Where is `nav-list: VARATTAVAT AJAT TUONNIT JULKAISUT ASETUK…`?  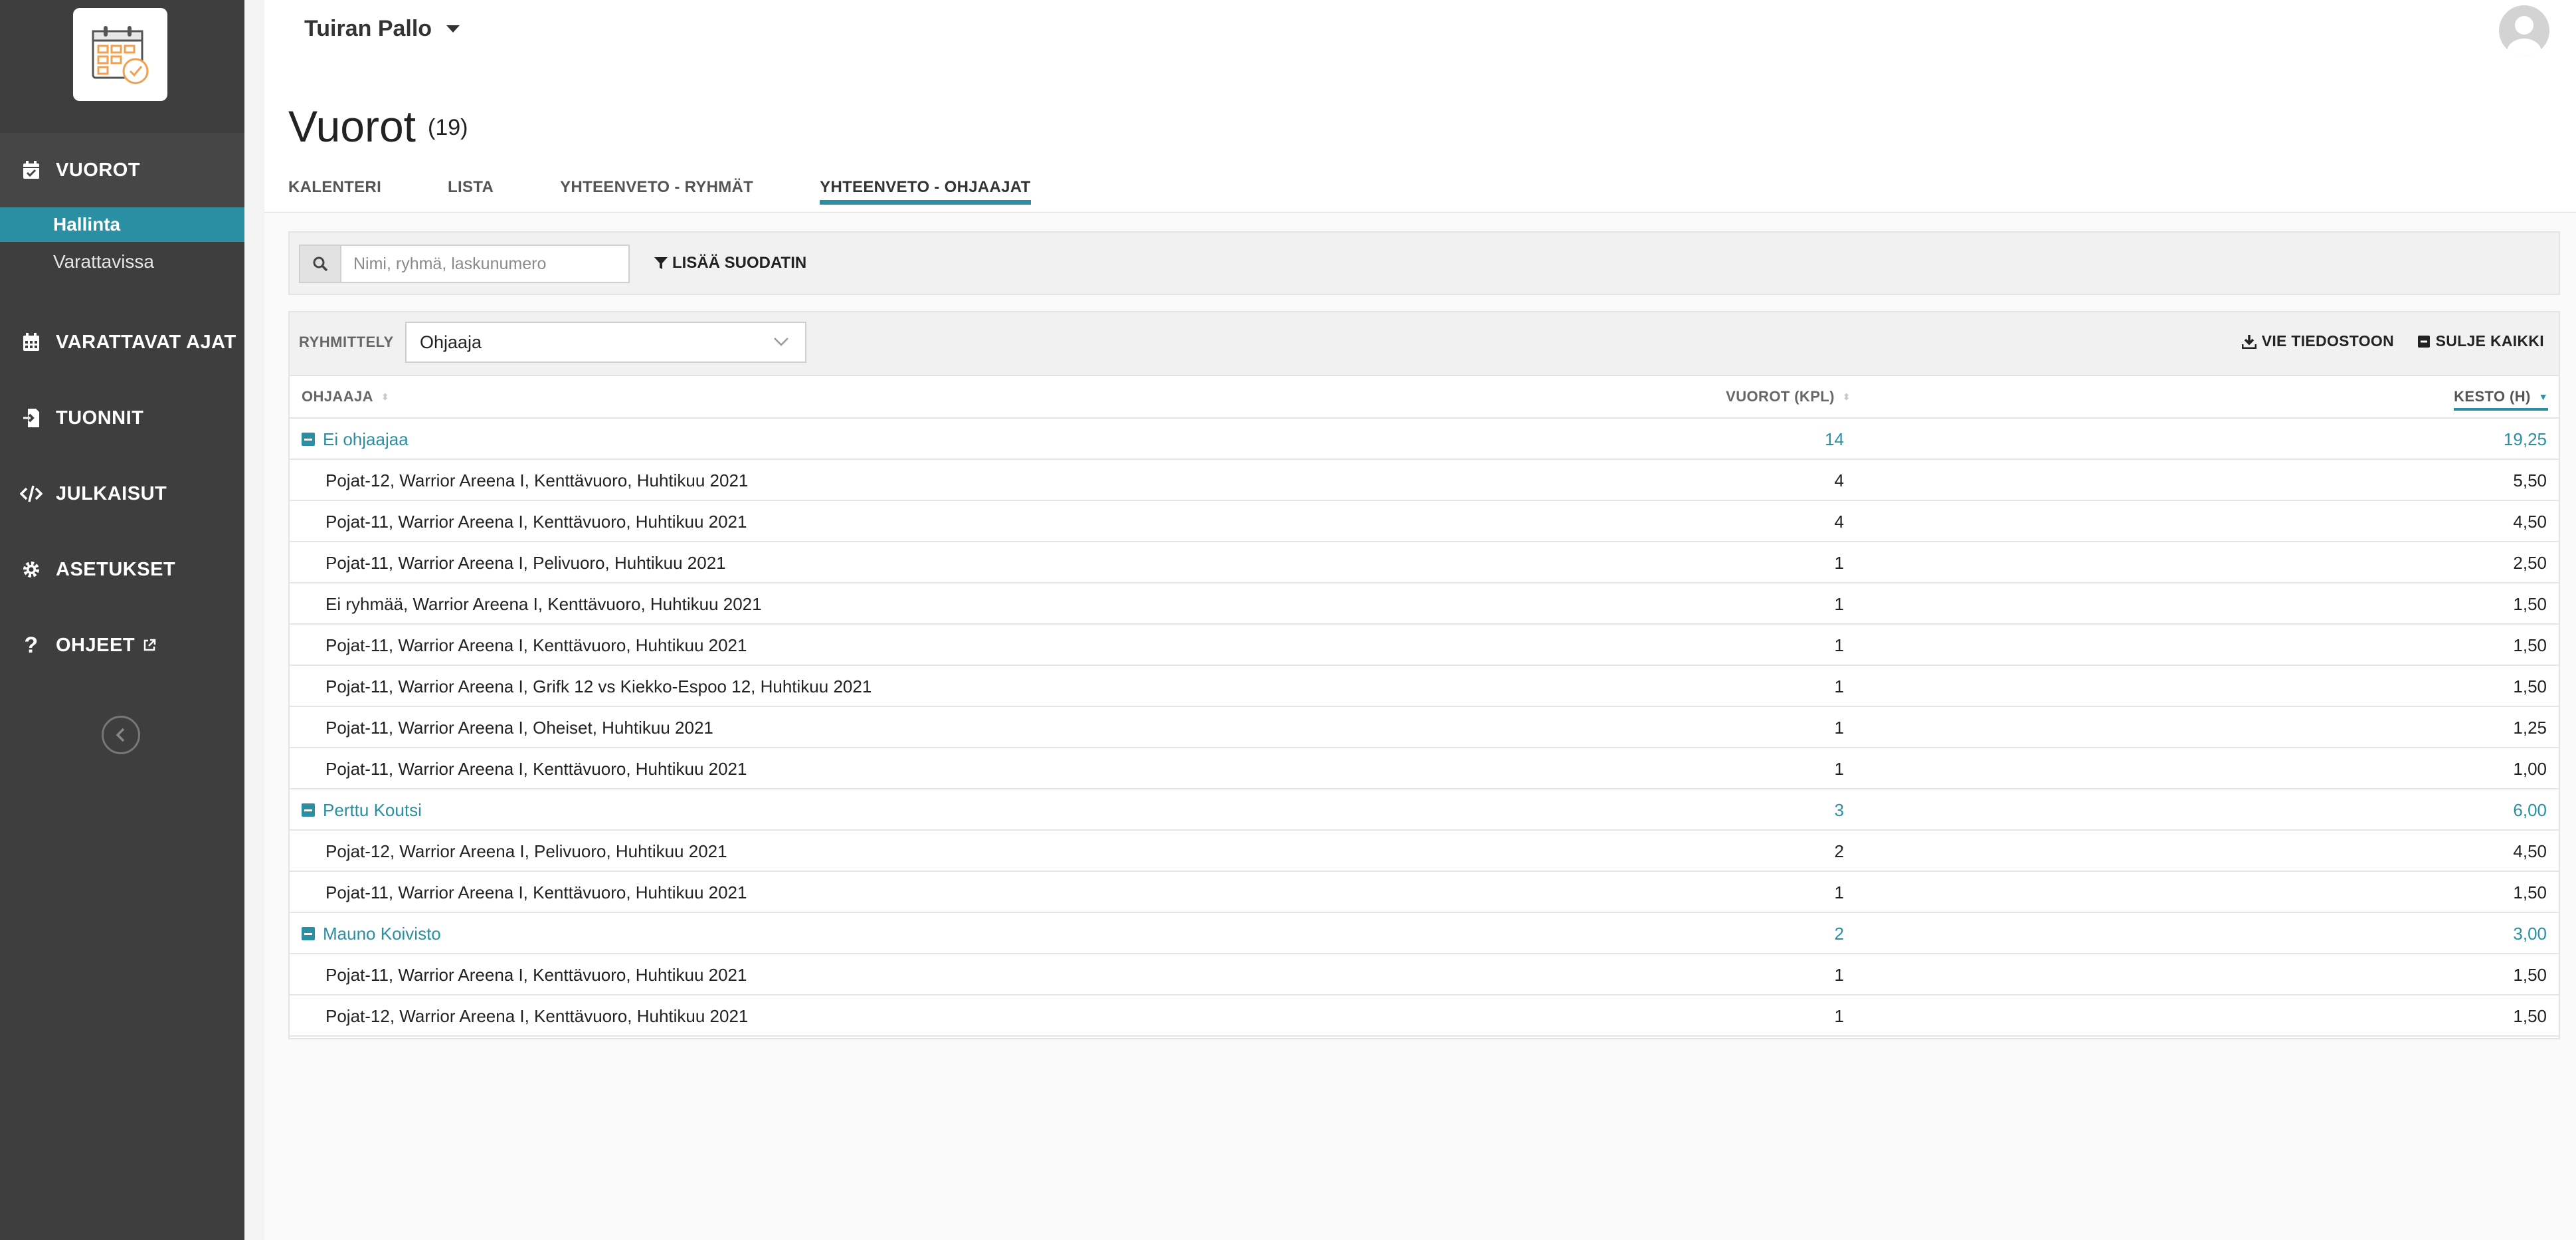 nav-list: VARATTAVAT AJAT TUONNIT JULKAISUT ASETUK… is located at coordinates (122, 493).